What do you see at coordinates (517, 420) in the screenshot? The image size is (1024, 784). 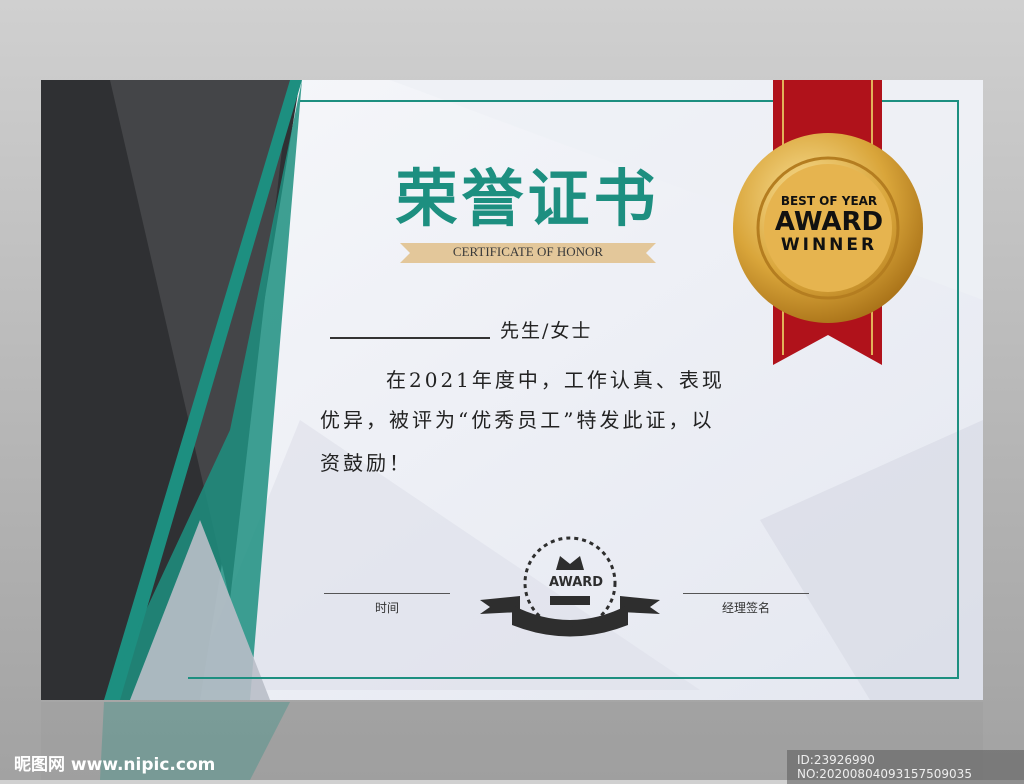 I see `body-line-2: 优异，被评为“优秀员工”特发此证，以` at bounding box center [517, 420].